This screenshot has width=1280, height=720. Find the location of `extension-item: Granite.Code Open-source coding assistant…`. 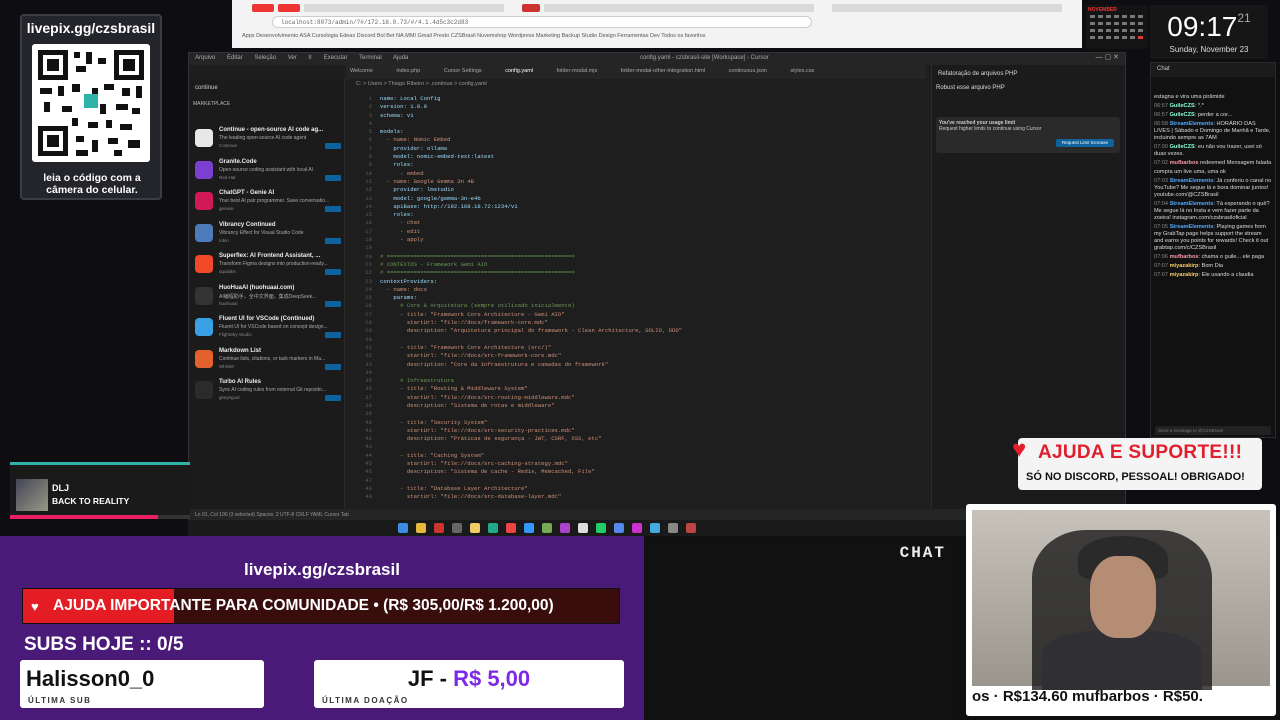

extension-item: Granite.Code Open-source coding assistant… is located at coordinates (268, 172).